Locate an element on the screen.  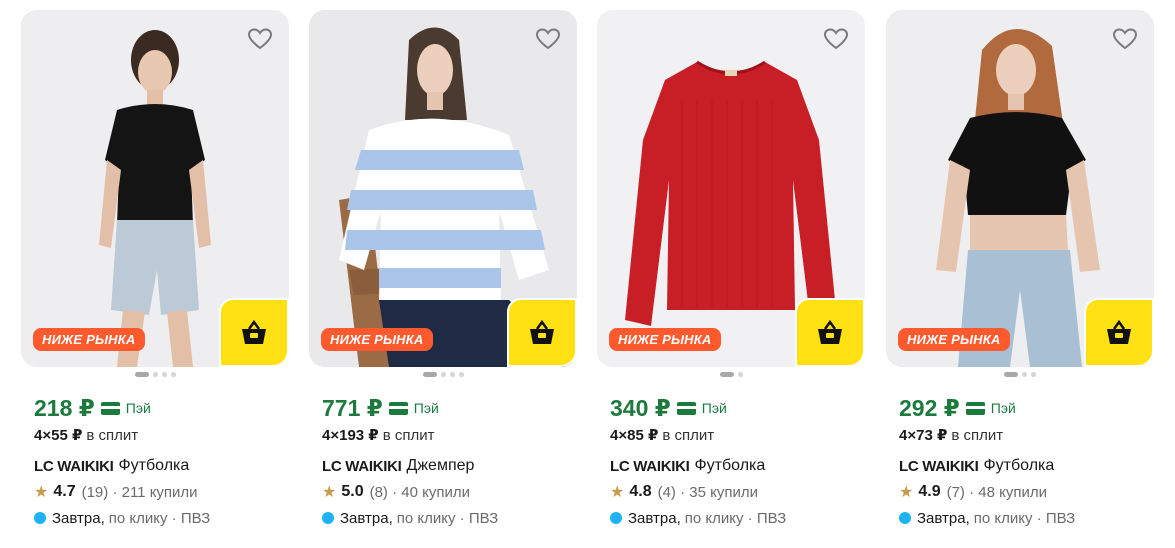
split-payment: 4×193 ₽ в сплит is located at coordinates (378, 435).